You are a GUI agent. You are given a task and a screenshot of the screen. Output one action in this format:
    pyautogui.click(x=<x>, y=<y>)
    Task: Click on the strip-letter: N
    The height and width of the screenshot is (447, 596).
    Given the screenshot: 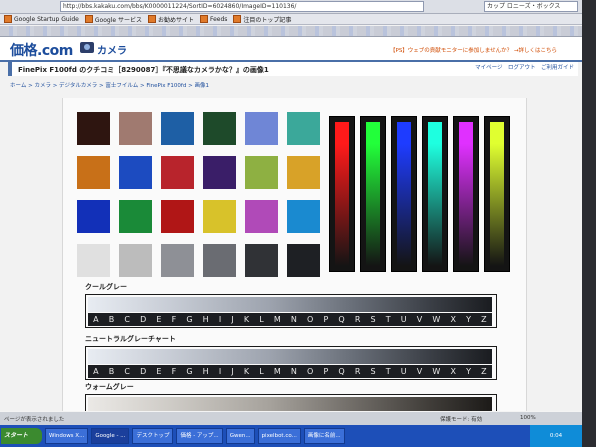 What is the action you would take?
    pyautogui.click(x=293, y=319)
    